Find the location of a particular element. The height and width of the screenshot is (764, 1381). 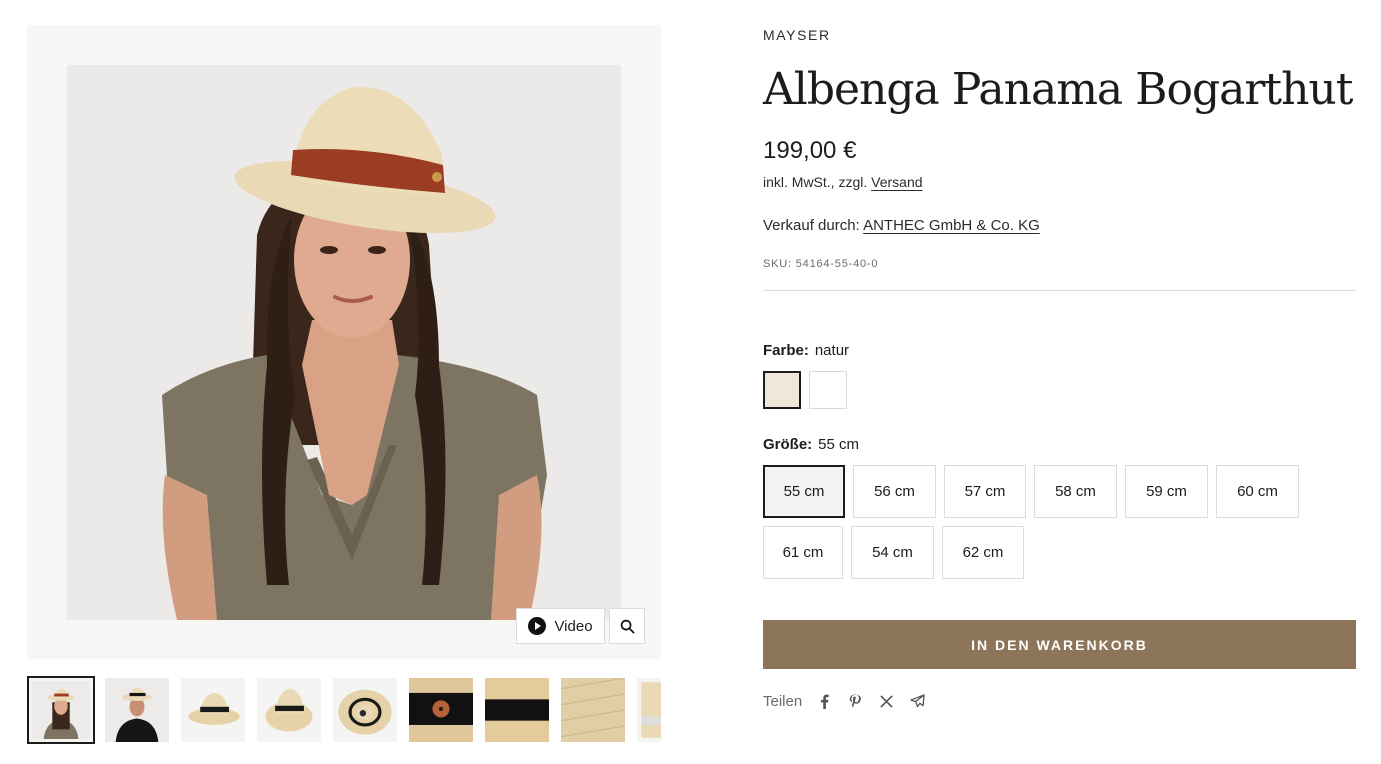

thumbnail-hat-angle is located at coordinates (289, 710).